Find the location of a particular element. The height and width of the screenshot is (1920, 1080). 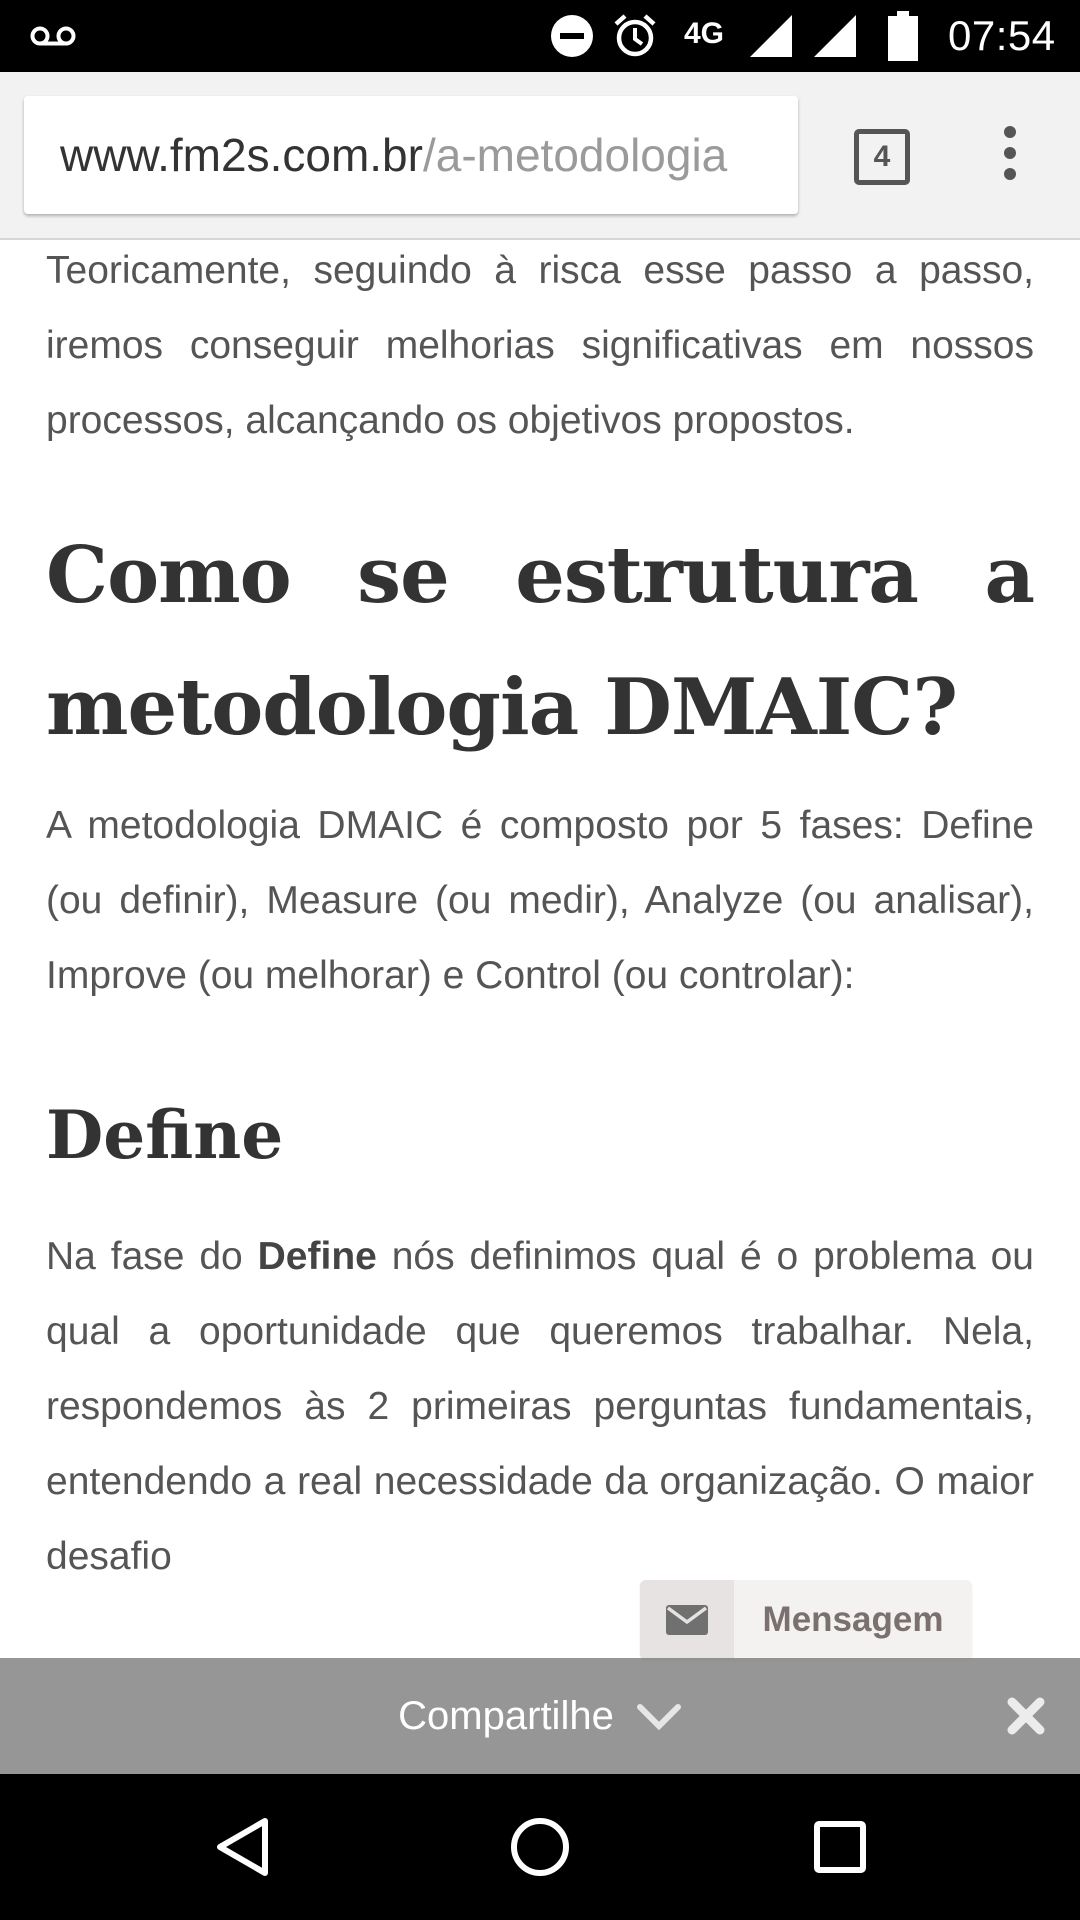

close-icon is located at coordinates (1026, 1718).